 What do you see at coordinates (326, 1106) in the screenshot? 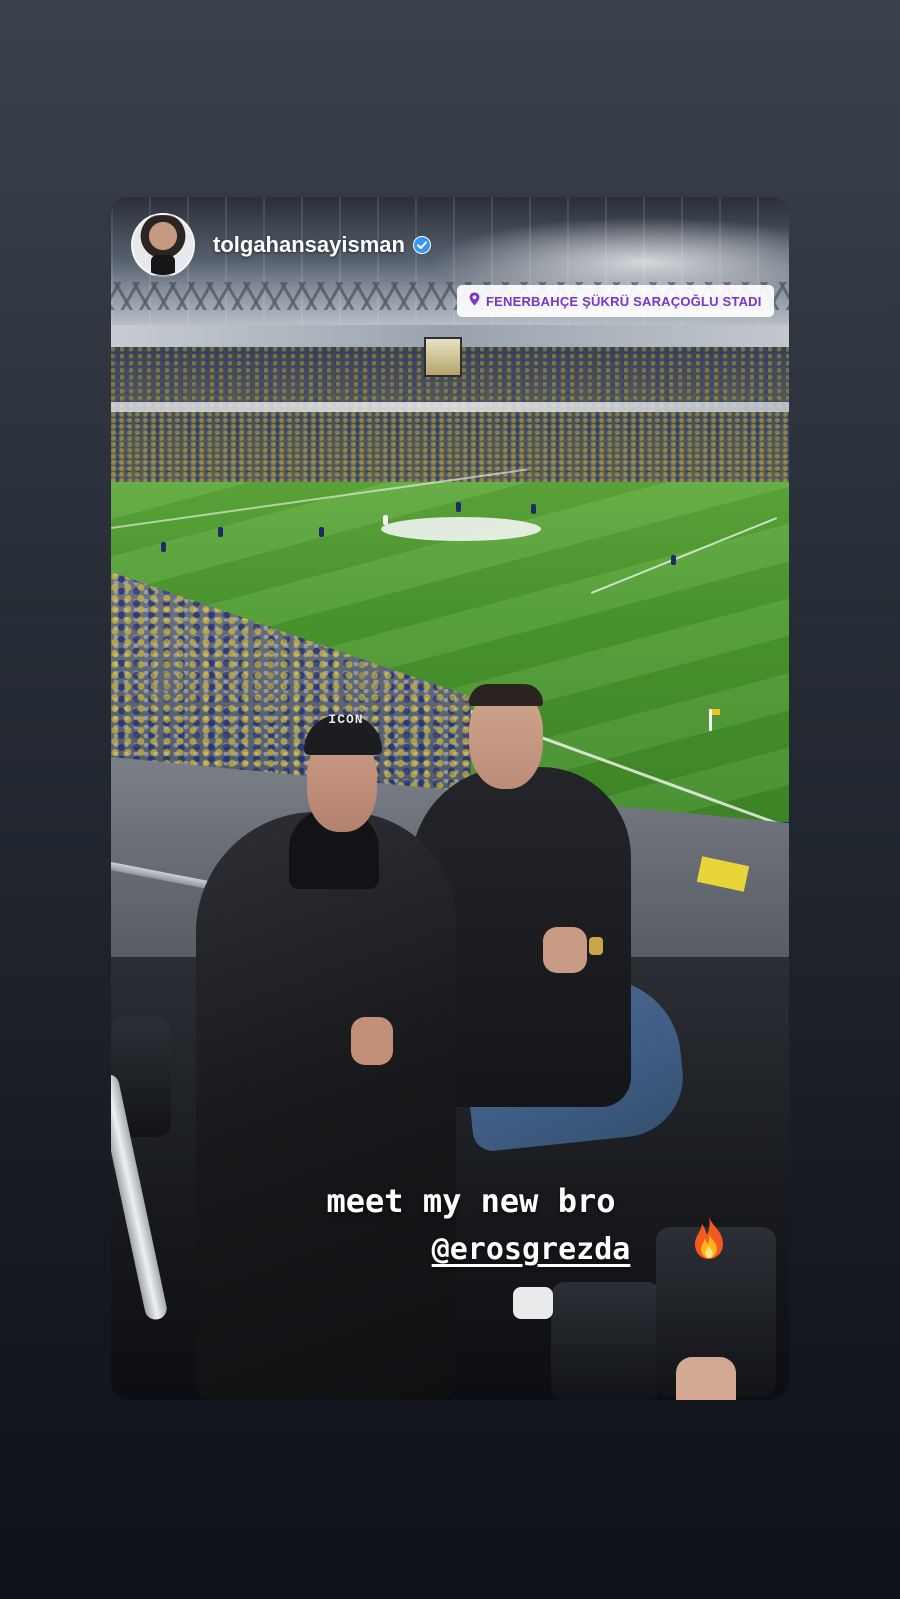
I see `person-left` at bounding box center [326, 1106].